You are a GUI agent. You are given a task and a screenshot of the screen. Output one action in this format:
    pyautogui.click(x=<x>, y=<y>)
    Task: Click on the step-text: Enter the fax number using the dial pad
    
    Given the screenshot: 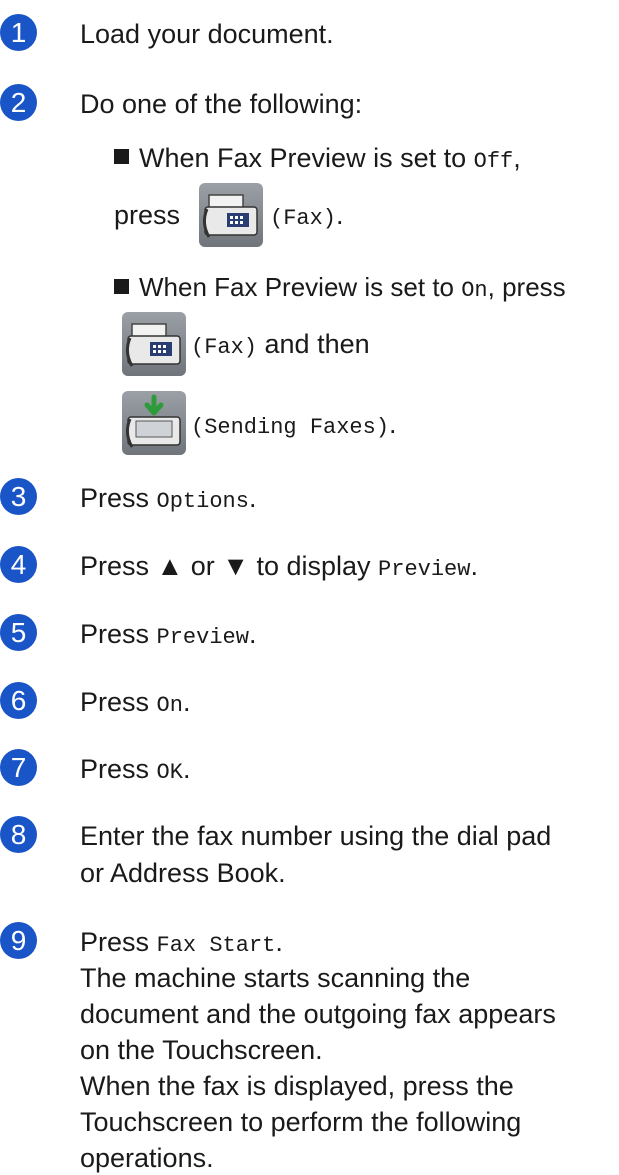 What is the action you would take?
    pyautogui.click(x=316, y=836)
    